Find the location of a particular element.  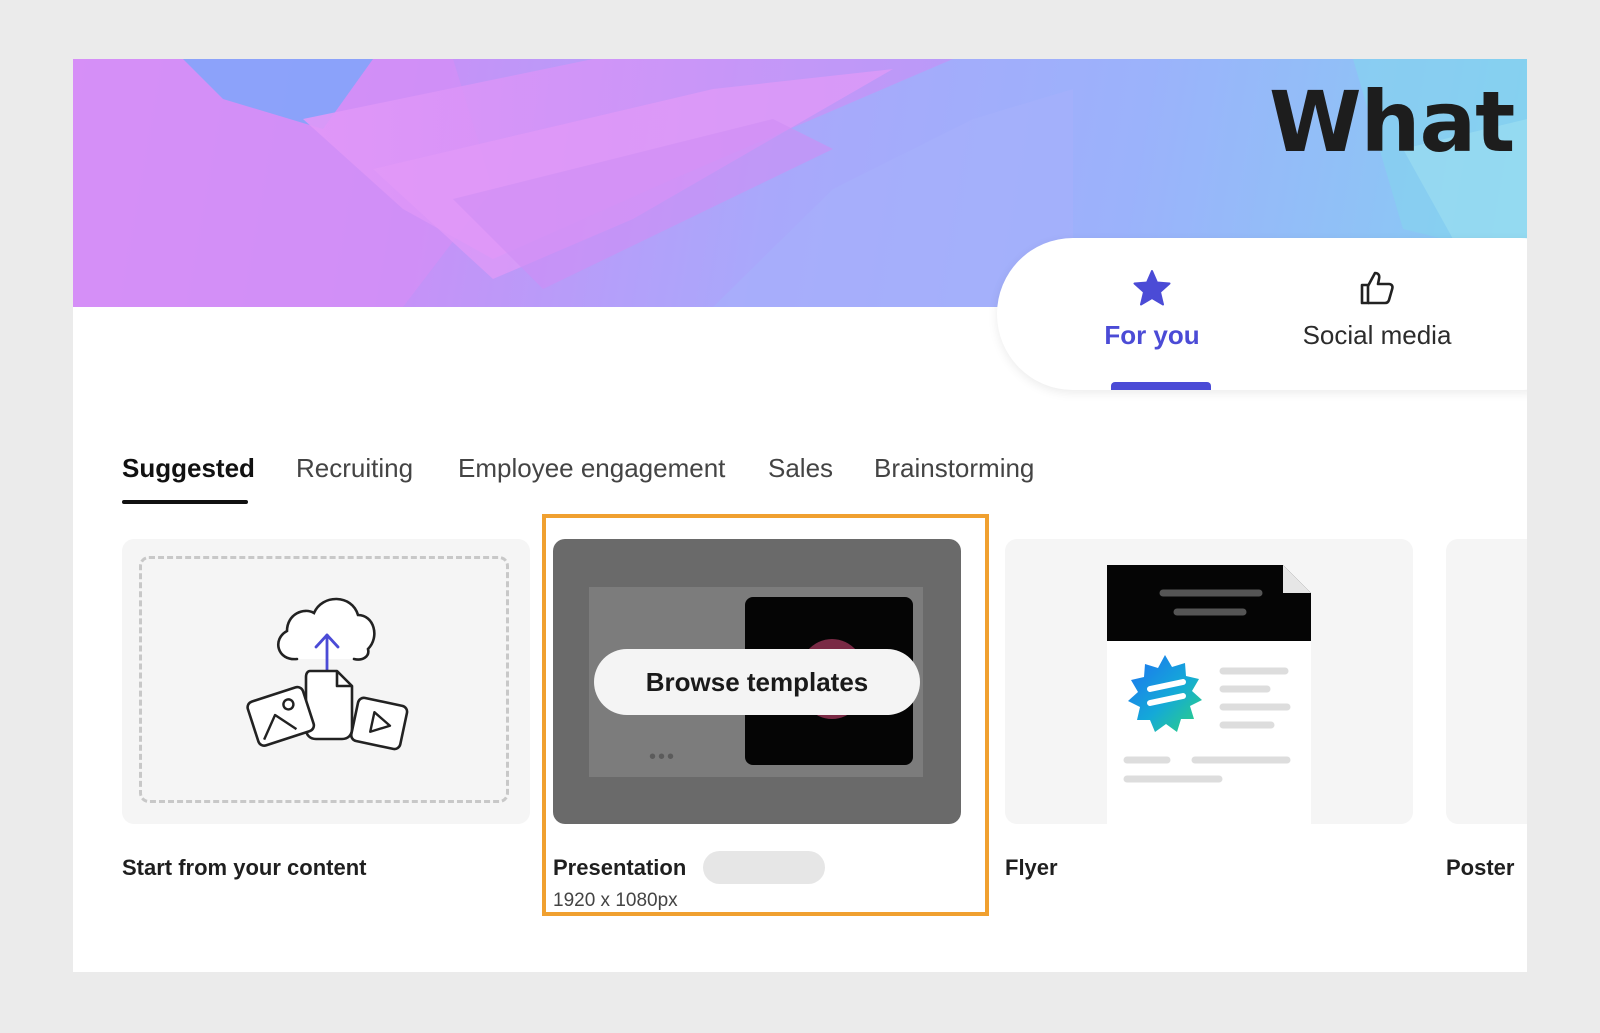

active-tab-indicator is located at coordinates (185, 502).